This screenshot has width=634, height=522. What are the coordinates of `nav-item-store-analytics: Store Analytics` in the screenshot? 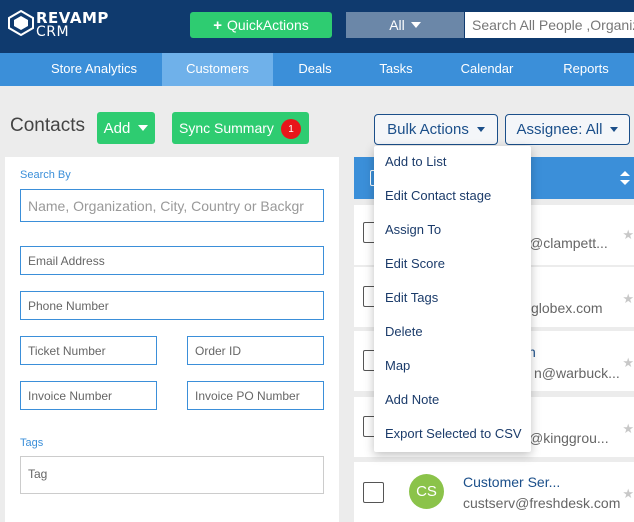 It's located at (94, 69).